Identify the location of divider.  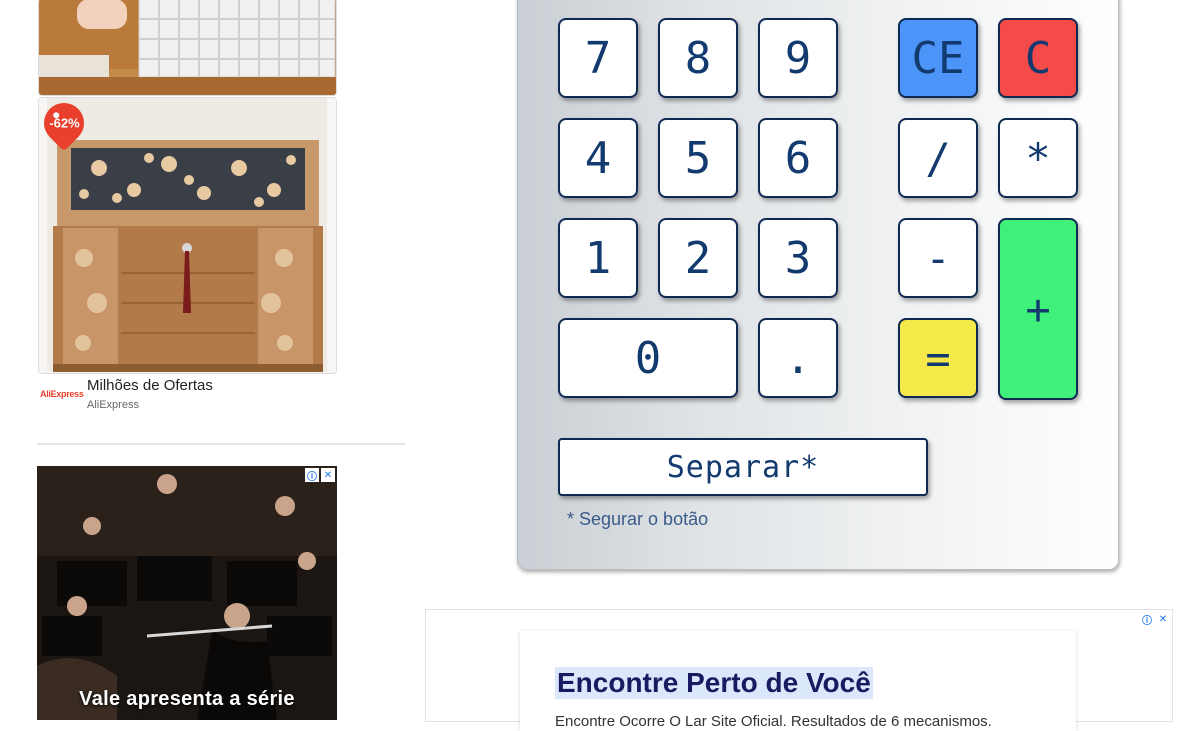
(221, 444).